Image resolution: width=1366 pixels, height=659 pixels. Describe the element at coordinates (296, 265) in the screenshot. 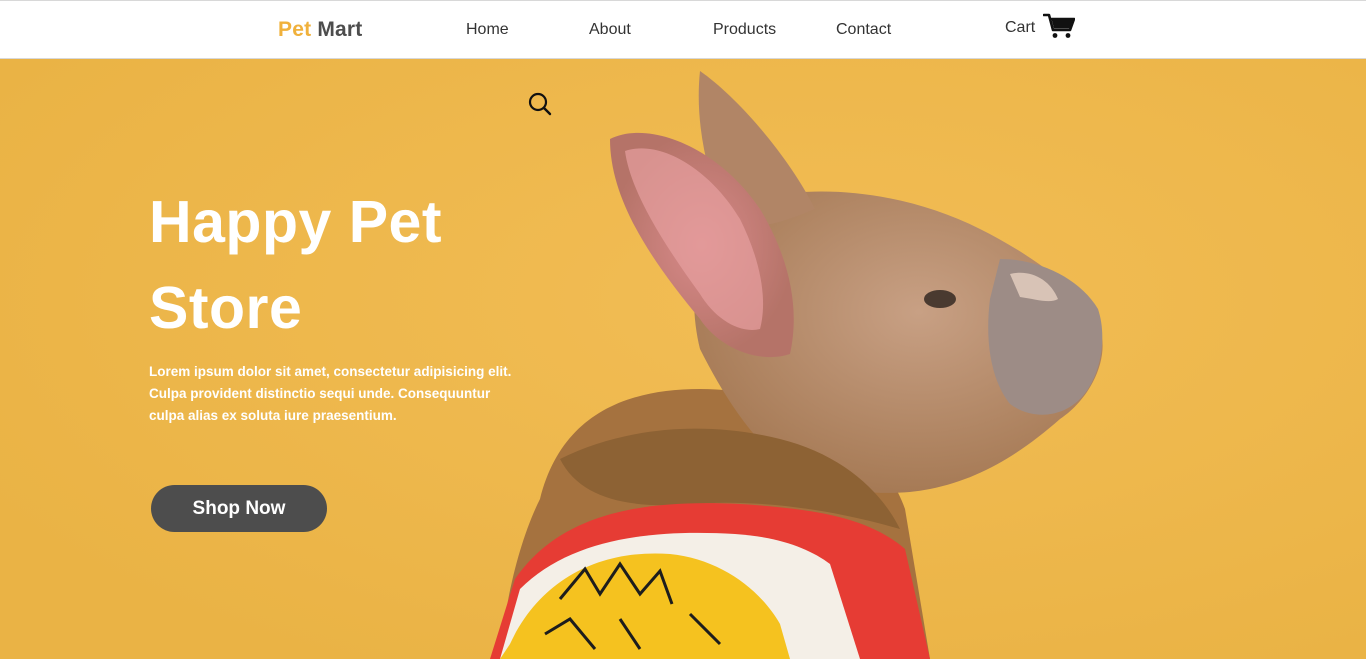

I see `hero-title: Happy Pet Store` at that location.